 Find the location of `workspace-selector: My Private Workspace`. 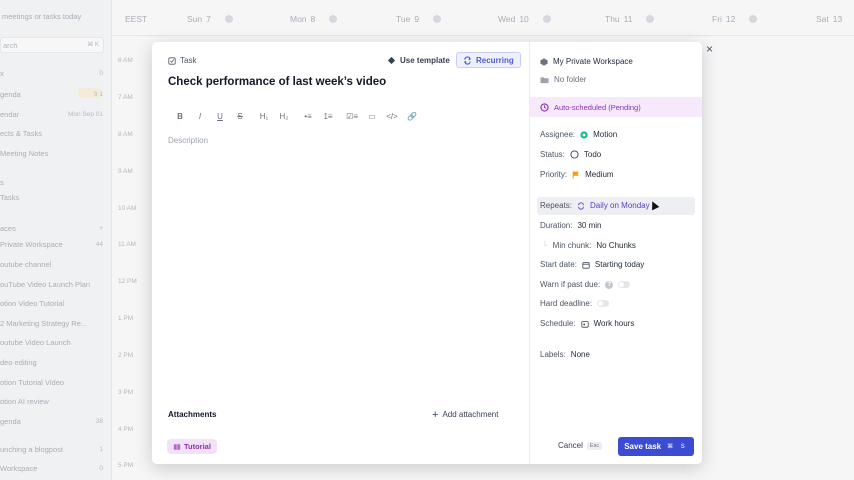

workspace-selector: My Private Workspace is located at coordinates (586, 61).